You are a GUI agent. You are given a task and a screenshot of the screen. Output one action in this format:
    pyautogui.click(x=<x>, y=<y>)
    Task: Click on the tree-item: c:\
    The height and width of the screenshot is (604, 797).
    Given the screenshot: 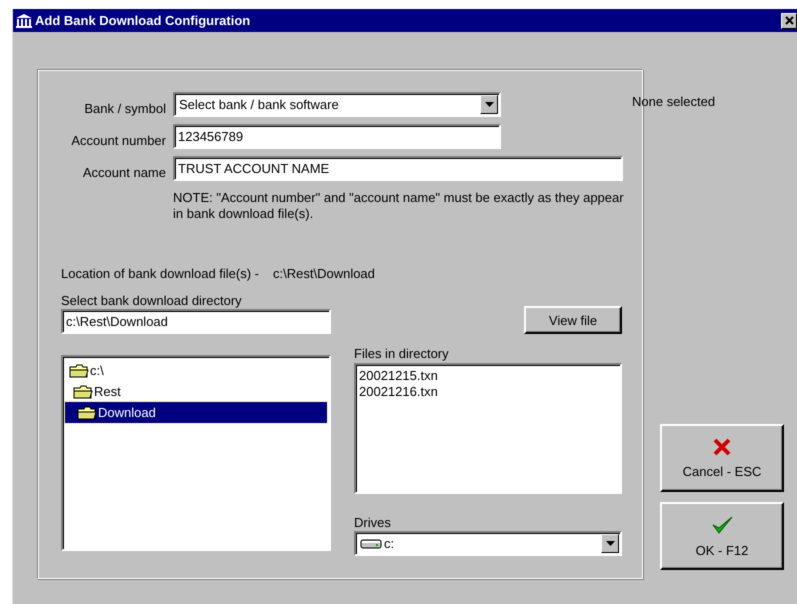 What is the action you would take?
    pyautogui.click(x=196, y=370)
    